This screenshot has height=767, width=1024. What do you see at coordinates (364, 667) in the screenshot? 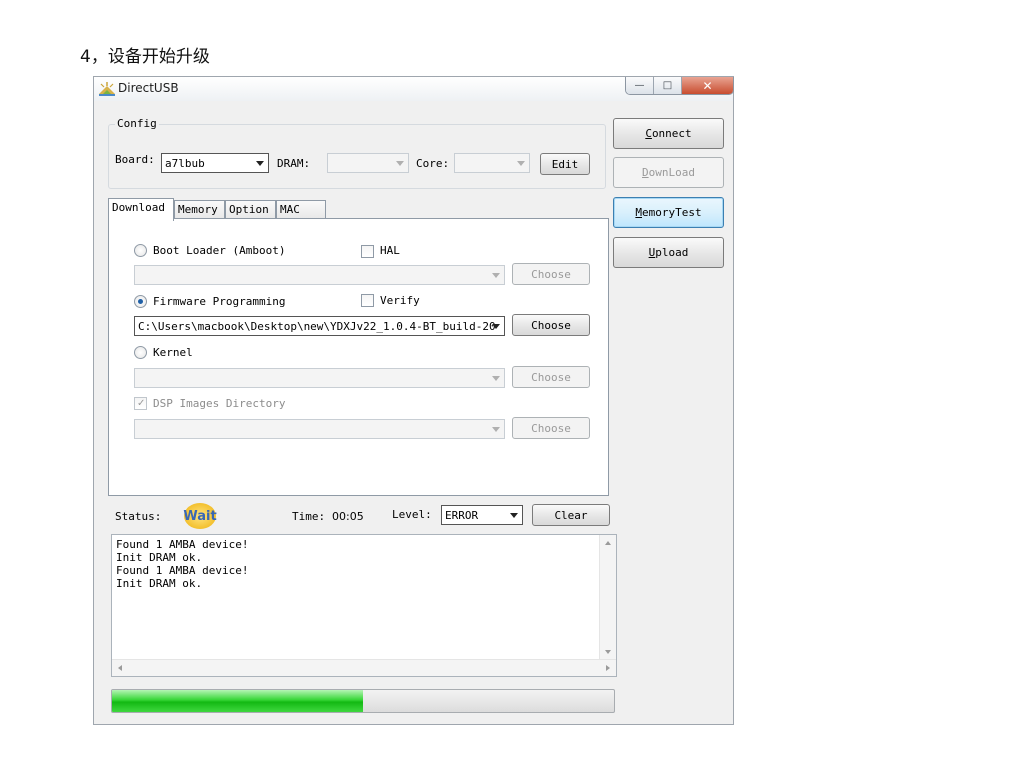
I see `horizontal-scrollbar` at bounding box center [364, 667].